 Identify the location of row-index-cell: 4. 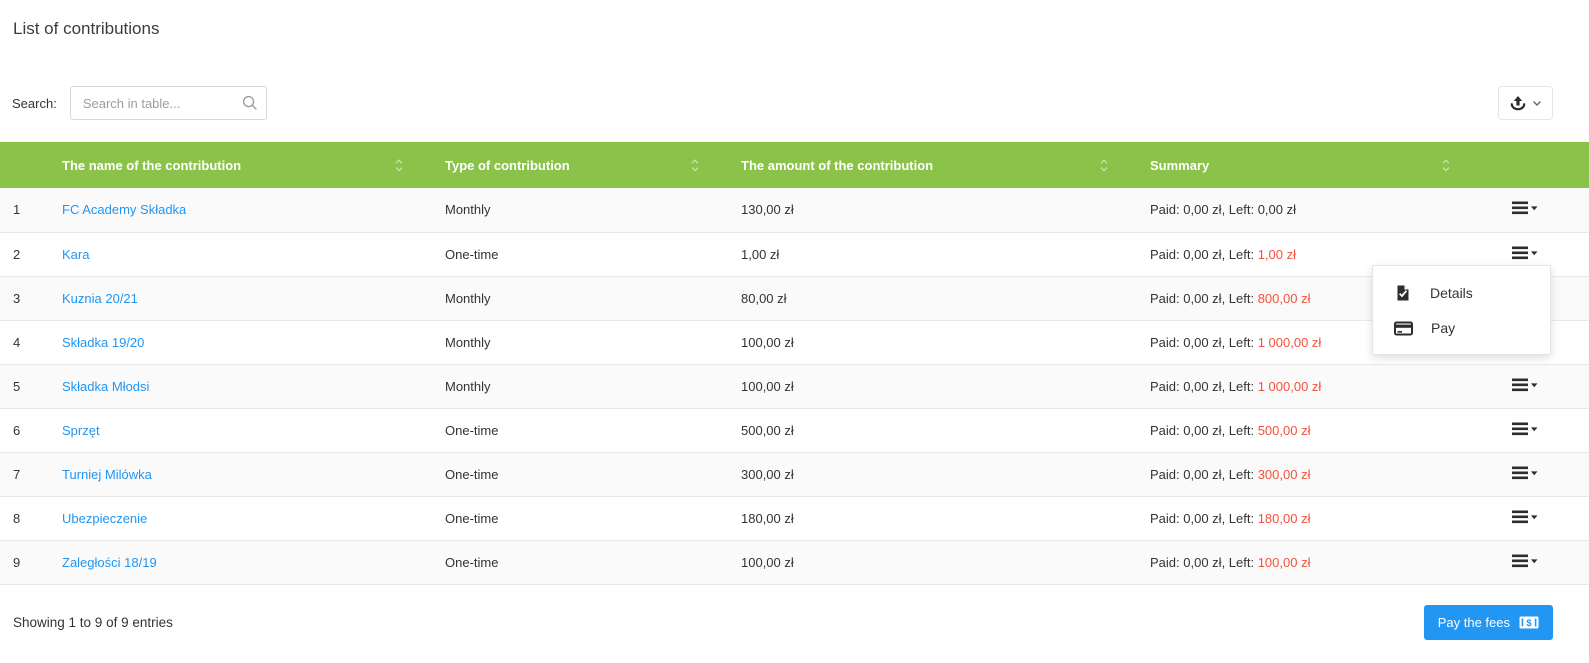
(31, 342).